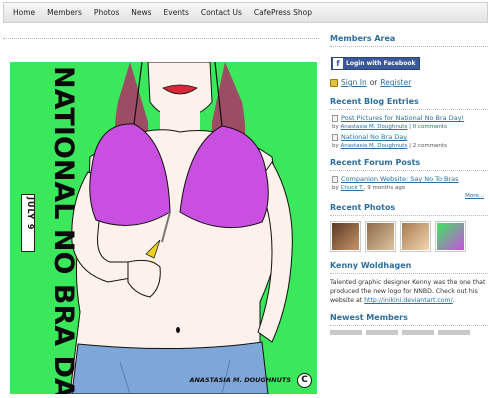  I want to click on forum-post-meta: by Chuck T., 9 months ago, so click(369, 188).